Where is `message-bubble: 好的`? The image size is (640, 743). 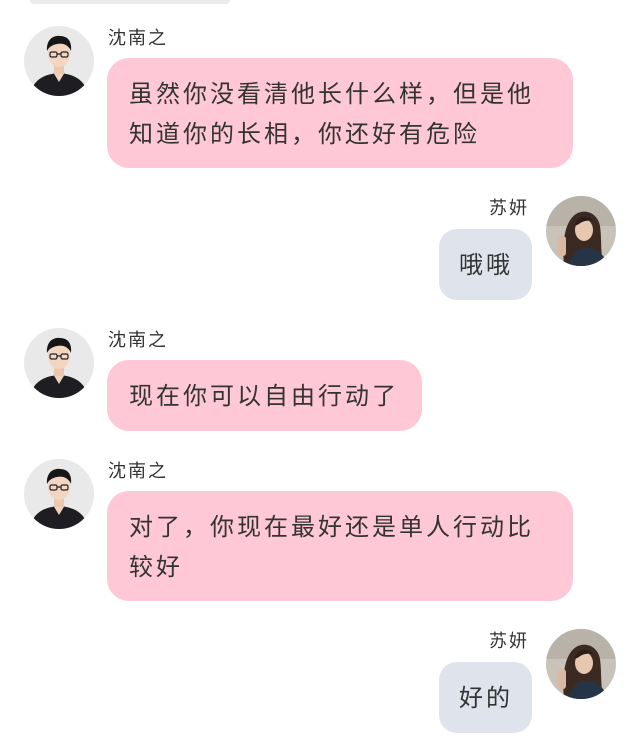
message-bubble: 好的 is located at coordinates (485, 697).